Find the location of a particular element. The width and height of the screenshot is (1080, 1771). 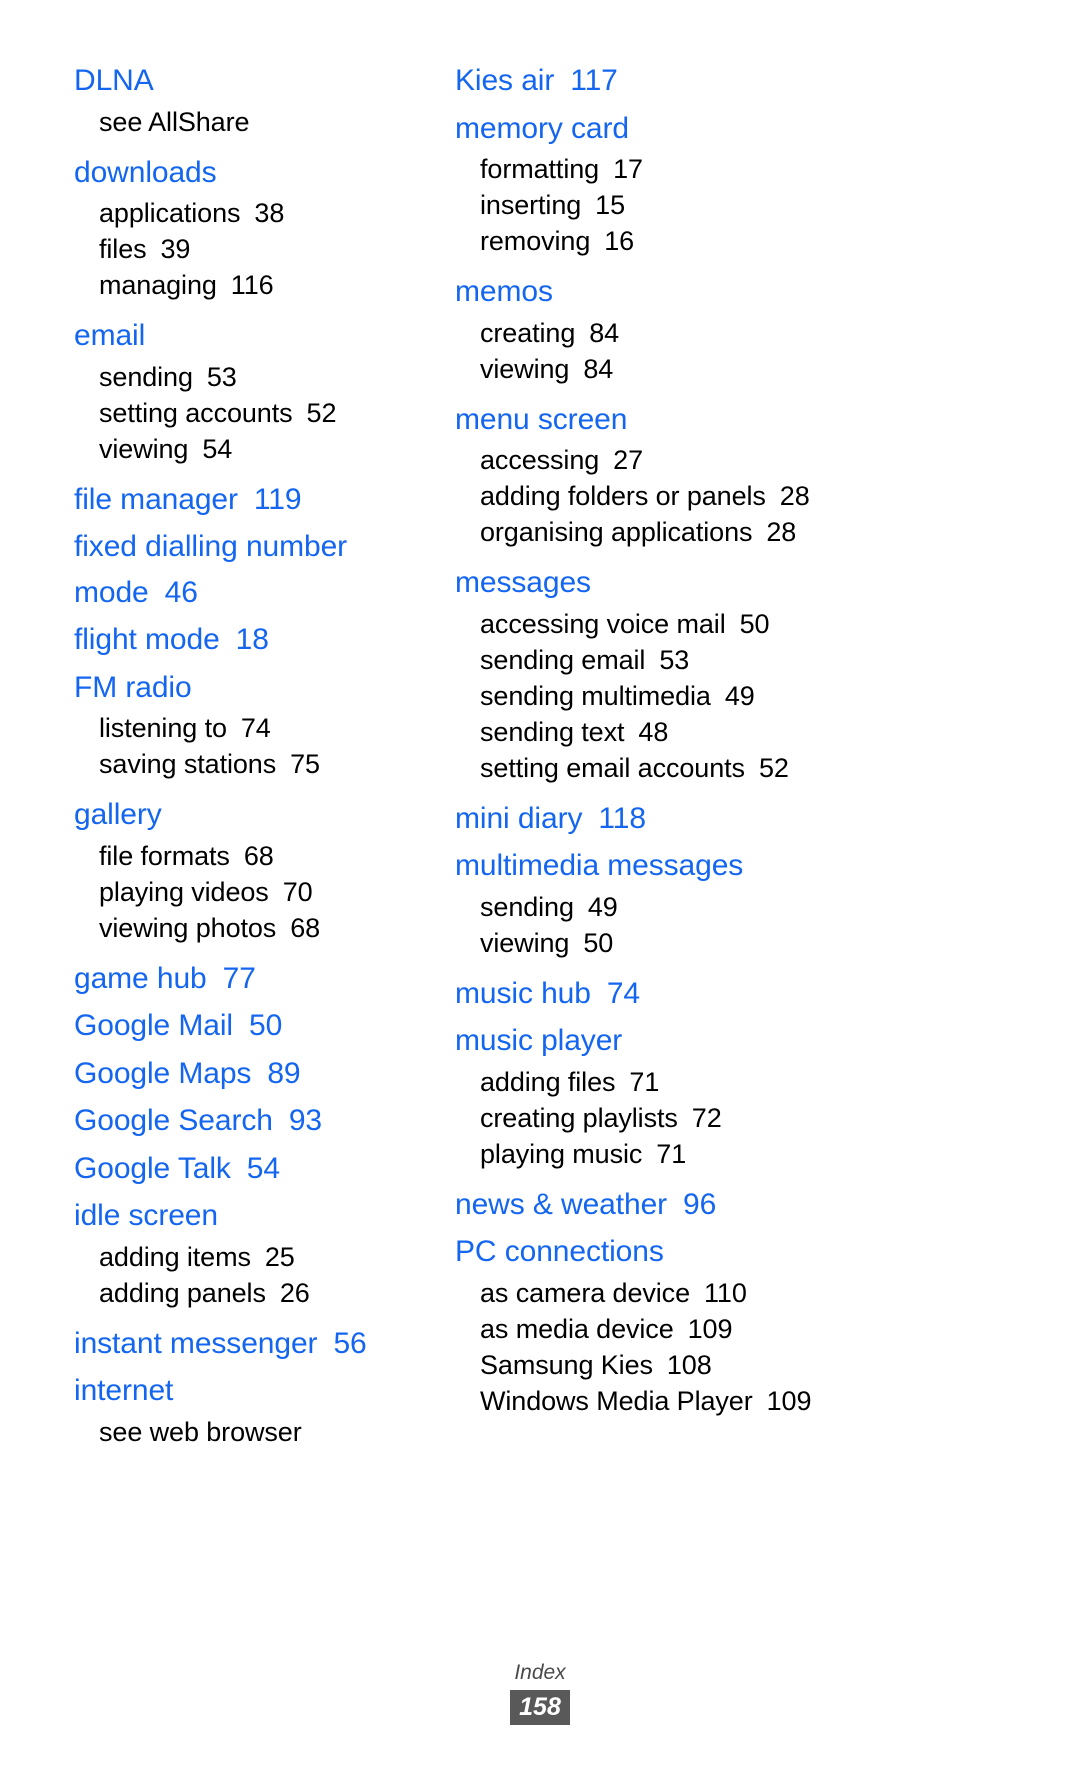

index-entry-term: messages is located at coordinates (722, 583).